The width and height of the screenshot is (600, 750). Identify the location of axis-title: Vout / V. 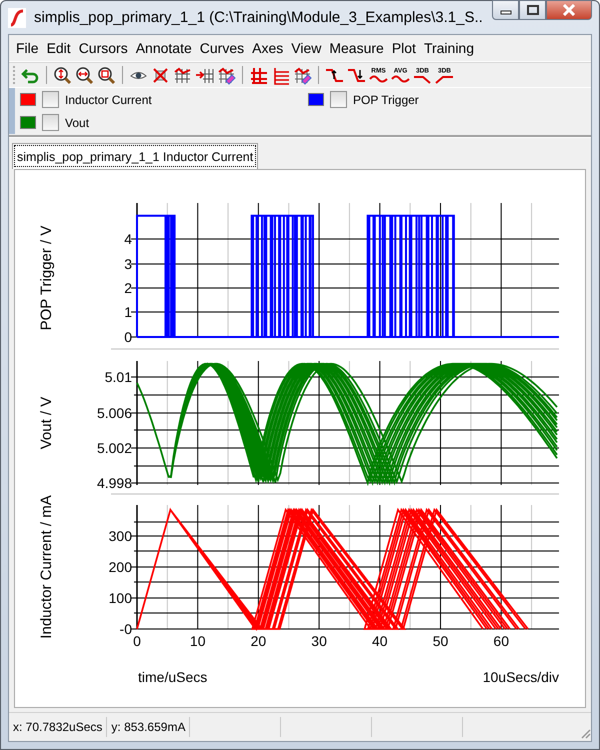
(46, 423).